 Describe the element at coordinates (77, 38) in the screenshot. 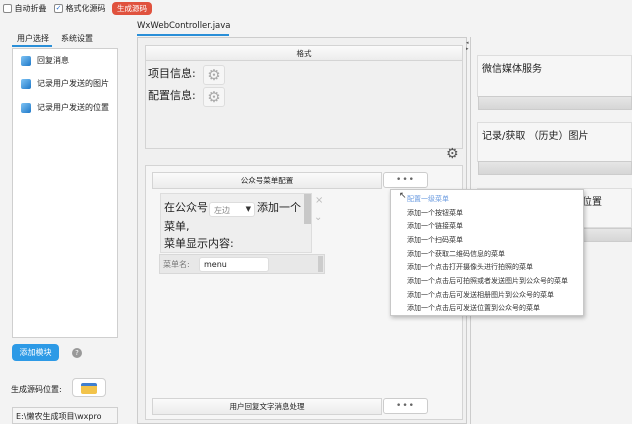

I see `tab-system-settings: 系统设置` at that location.